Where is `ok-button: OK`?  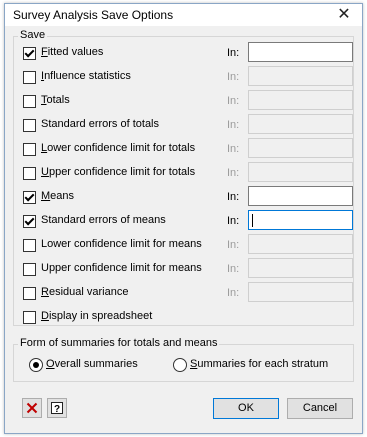
ok-button: OK is located at coordinates (246, 408).